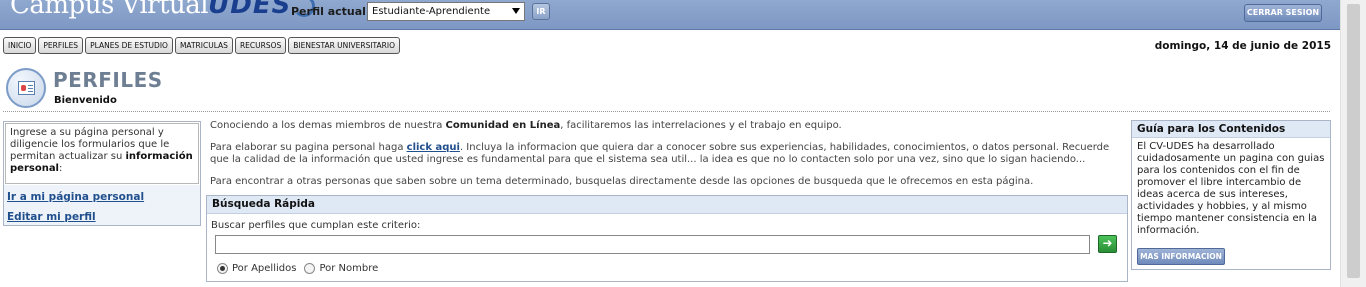 Image resolution: width=1366 pixels, height=287 pixels. What do you see at coordinates (264, 268) in the screenshot?
I see `radio-label-surname: Por Apellidos` at bounding box center [264, 268].